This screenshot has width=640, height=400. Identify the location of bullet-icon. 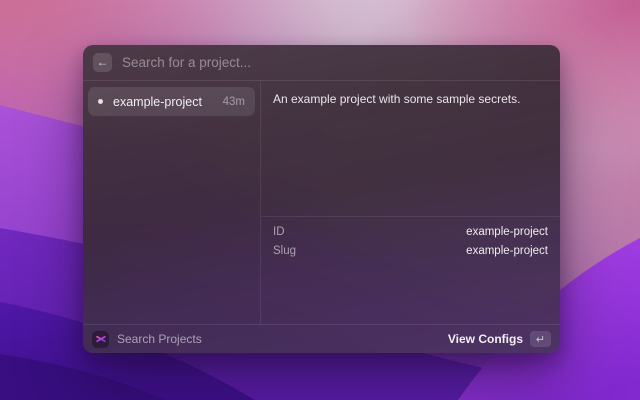
(100, 101).